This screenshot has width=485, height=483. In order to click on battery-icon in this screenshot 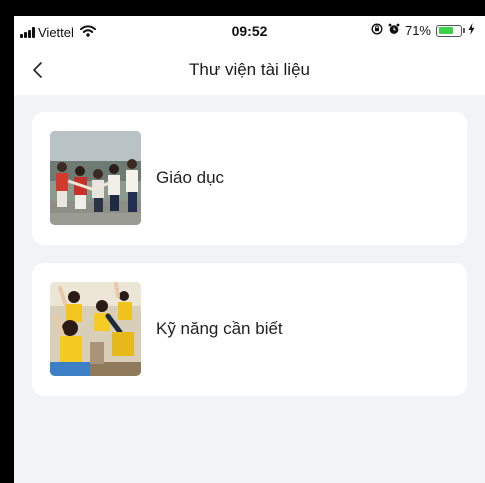, I will do `click(449, 30)`.